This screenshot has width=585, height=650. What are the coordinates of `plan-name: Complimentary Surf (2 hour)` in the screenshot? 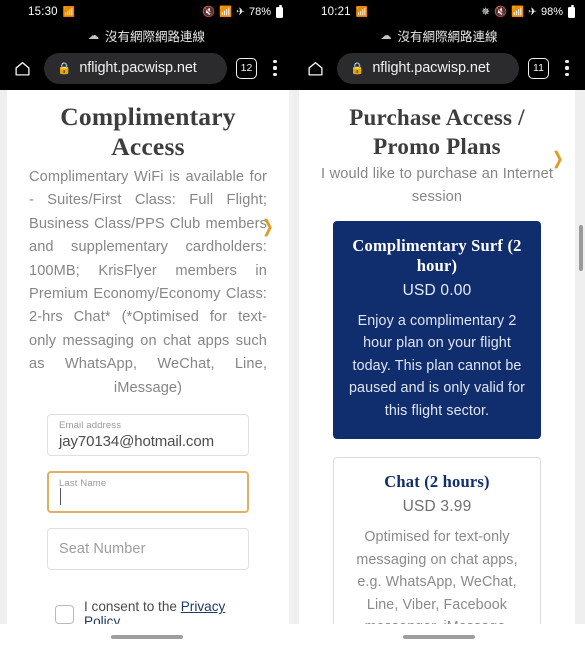 It's located at (437, 255).